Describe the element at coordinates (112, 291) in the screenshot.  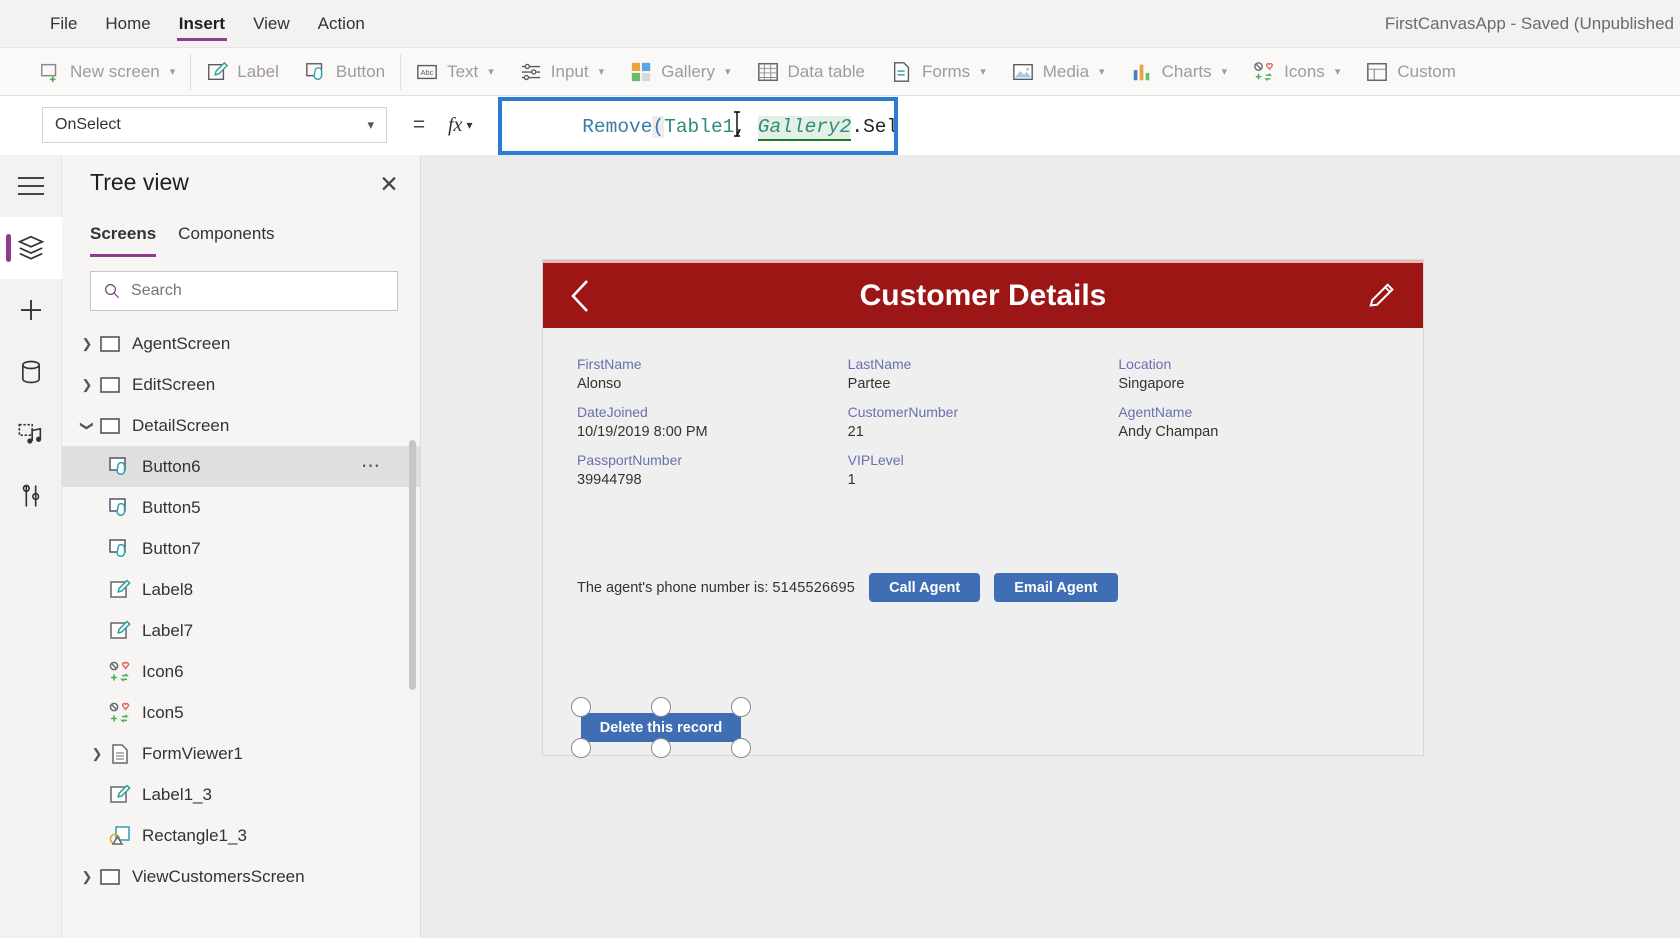
I see `search-icon` at that location.